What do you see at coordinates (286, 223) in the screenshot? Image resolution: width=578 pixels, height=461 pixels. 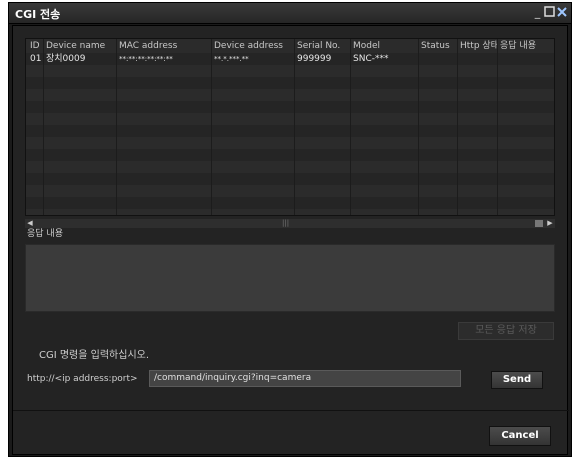 I see `scroll-grip-icon: |||` at bounding box center [286, 223].